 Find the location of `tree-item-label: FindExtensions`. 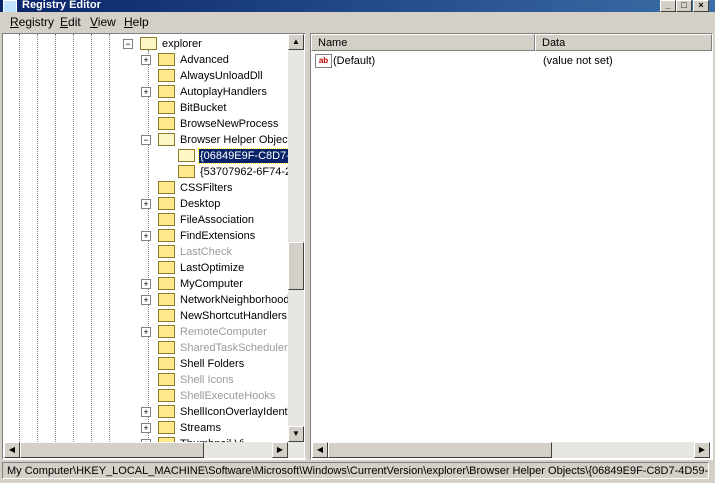

tree-item-label: FindExtensions is located at coordinates (218, 236).